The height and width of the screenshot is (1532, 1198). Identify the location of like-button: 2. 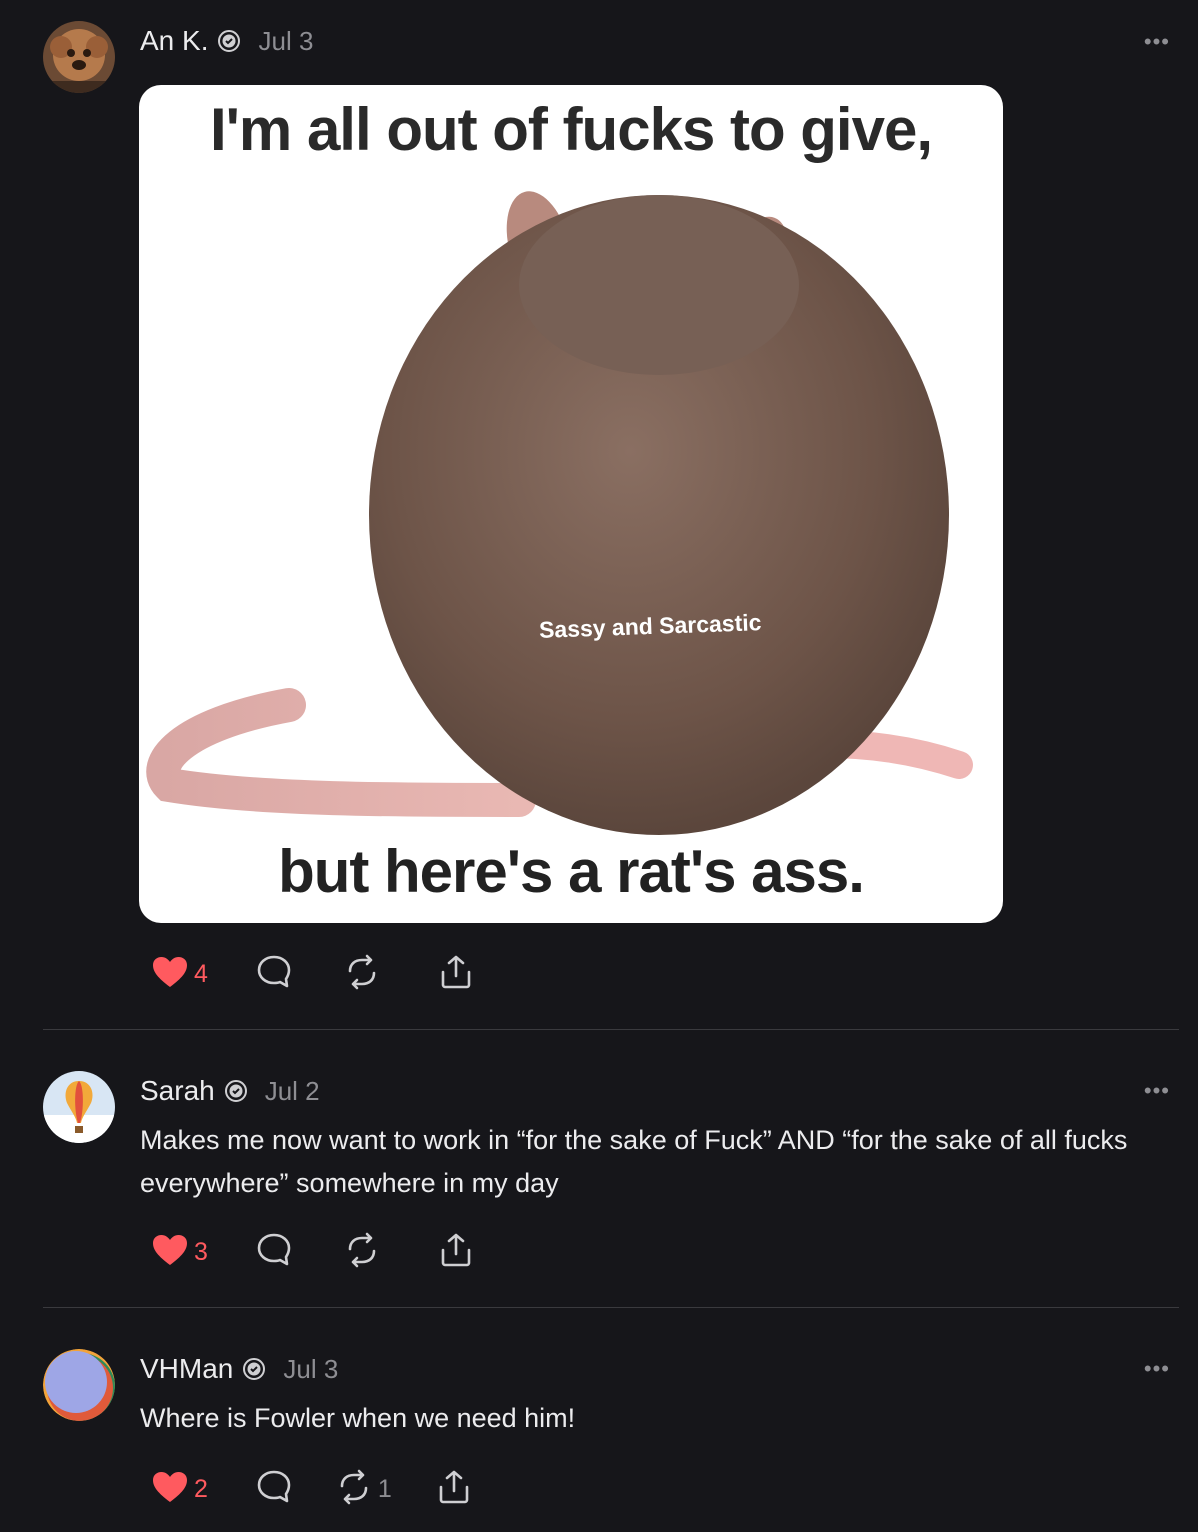
(180, 1489).